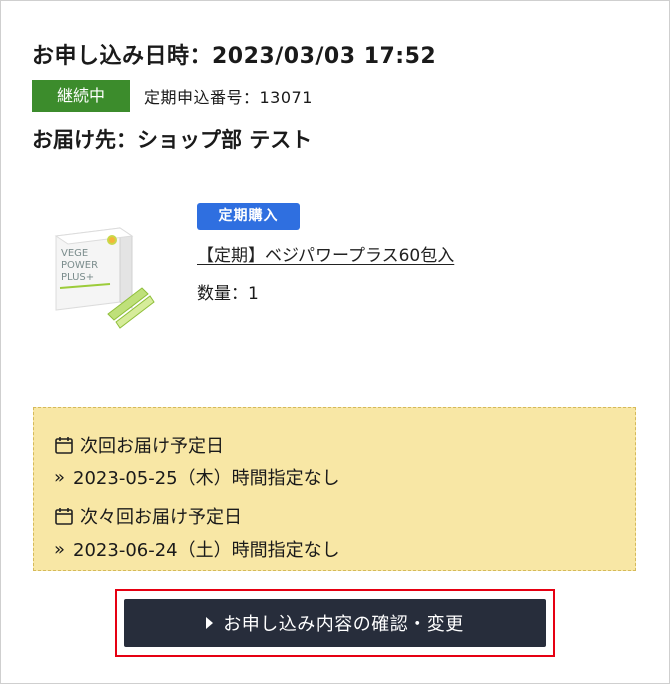 This screenshot has height=684, width=670. I want to click on product-image: VEGE POWER PLUS+, so click(105, 274).